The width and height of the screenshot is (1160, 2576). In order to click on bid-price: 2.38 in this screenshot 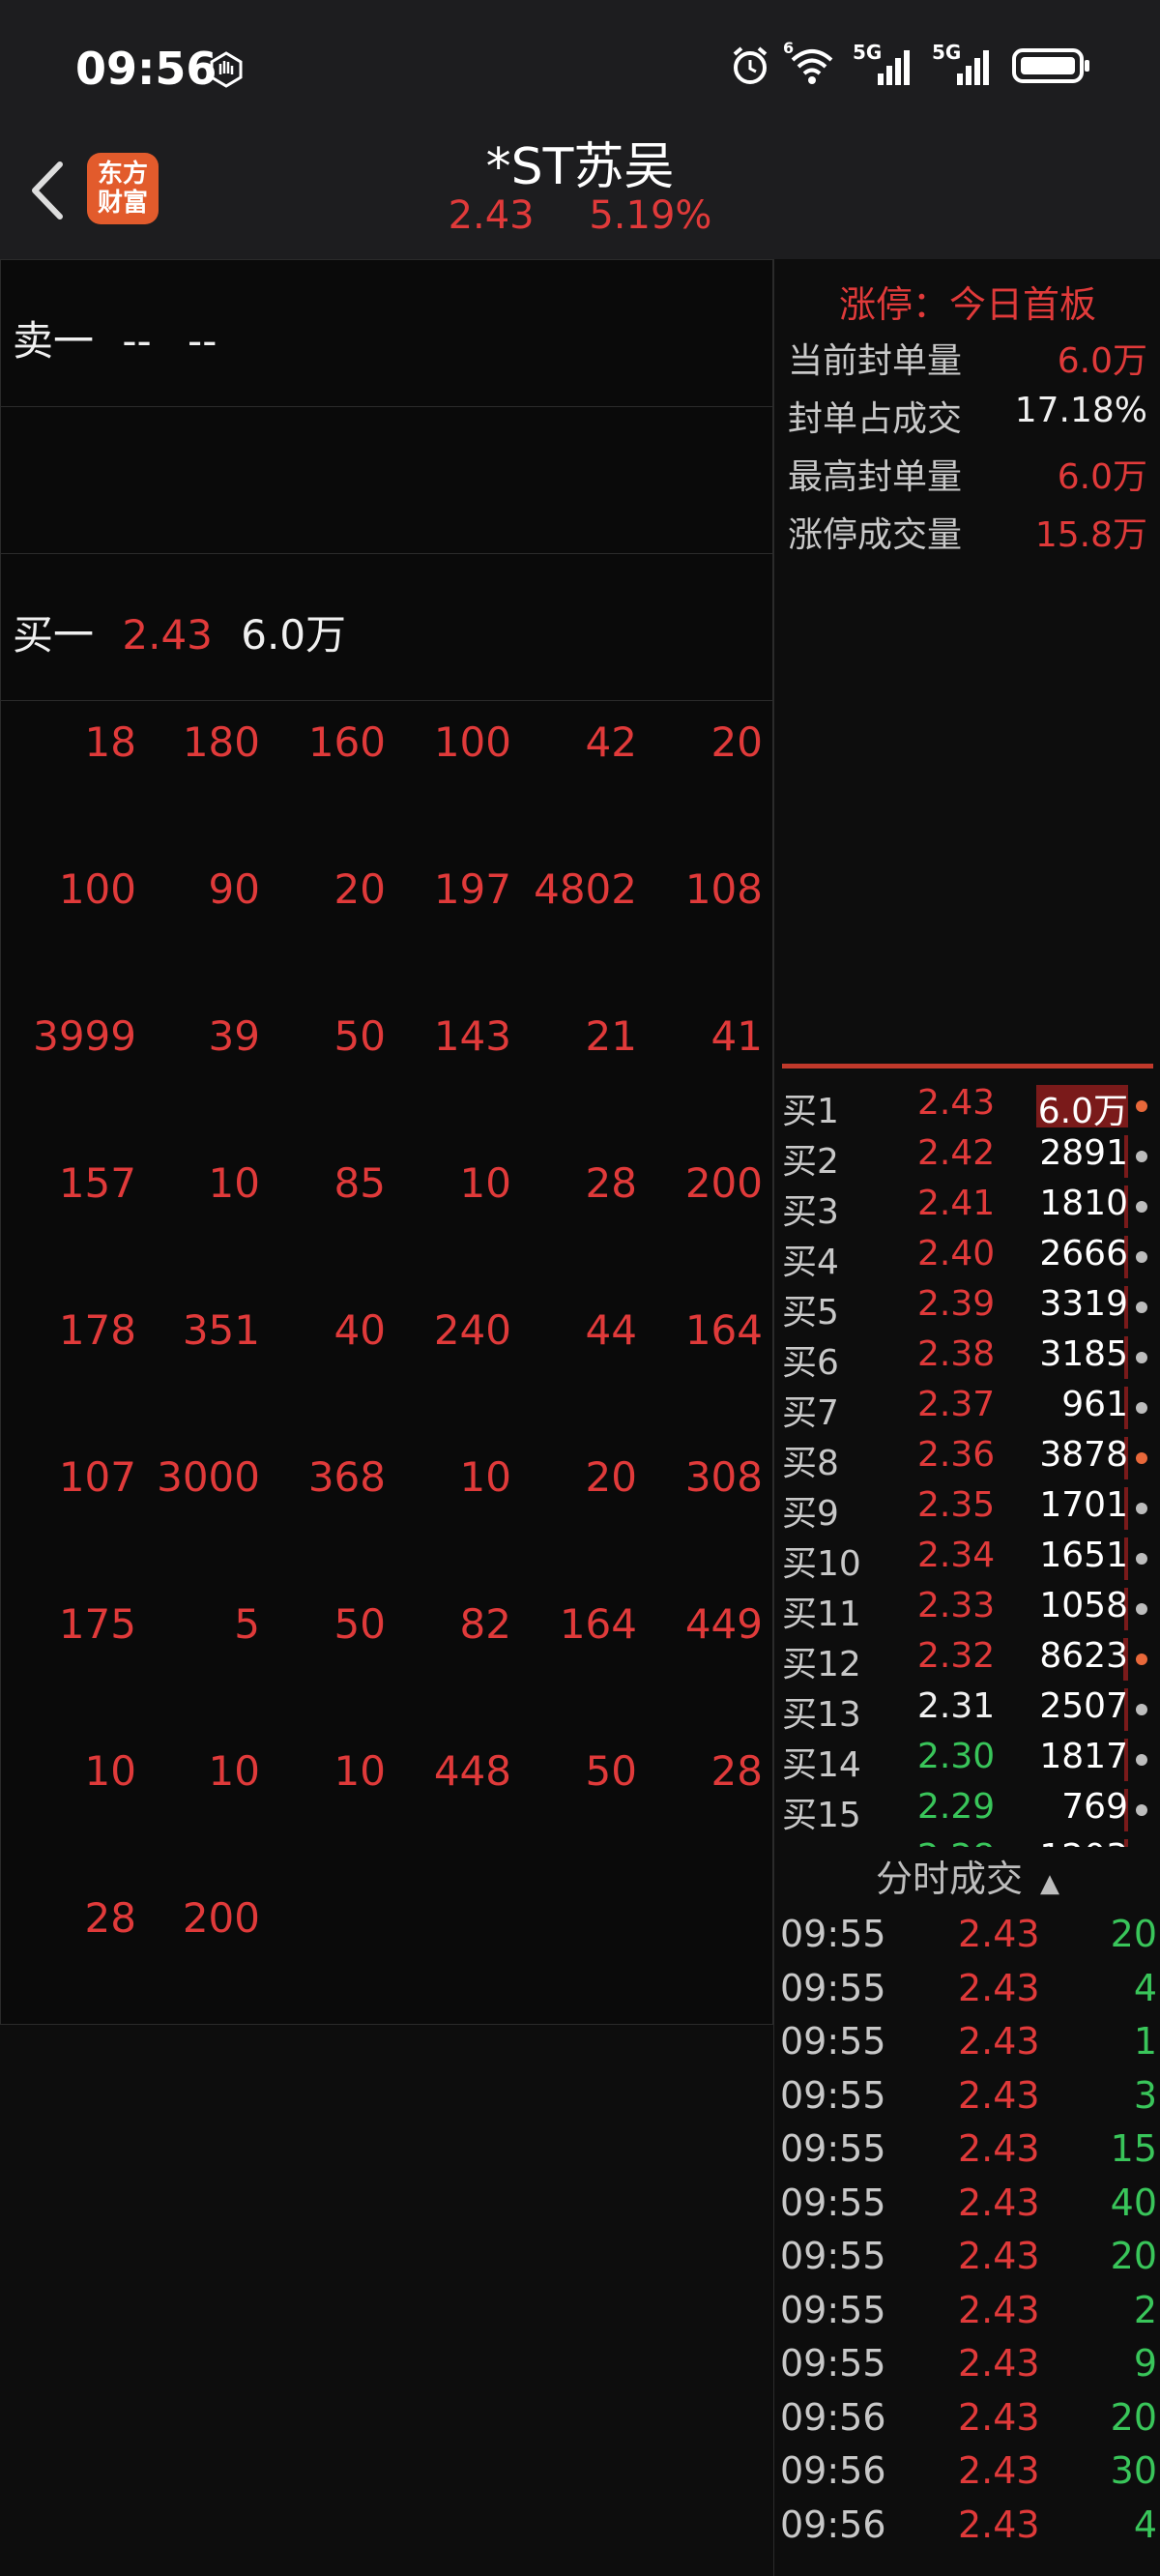, I will do `click(957, 1354)`.